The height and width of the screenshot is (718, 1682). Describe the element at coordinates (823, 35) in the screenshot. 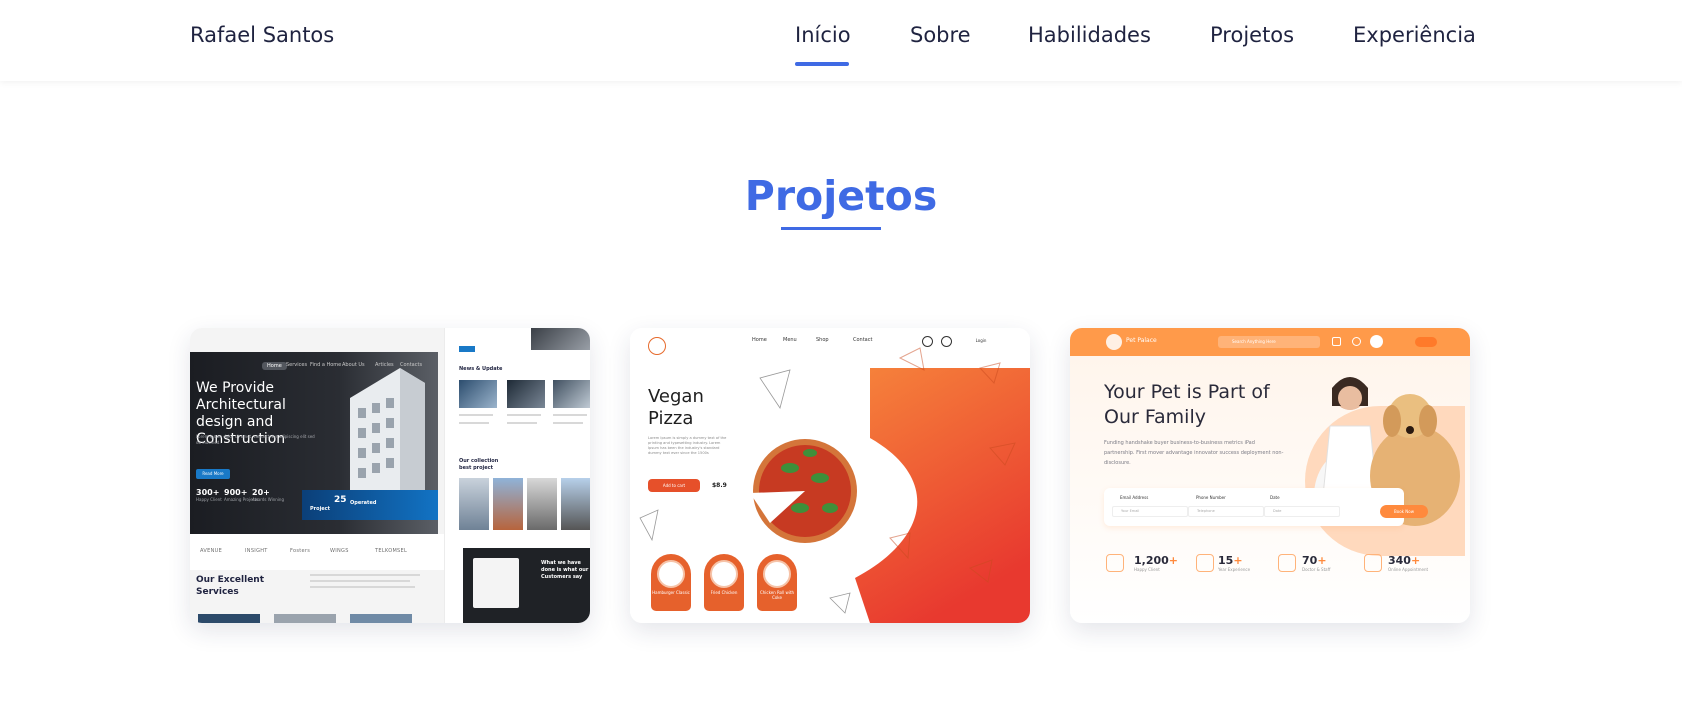

I see `nav-item-inicio: Início` at that location.